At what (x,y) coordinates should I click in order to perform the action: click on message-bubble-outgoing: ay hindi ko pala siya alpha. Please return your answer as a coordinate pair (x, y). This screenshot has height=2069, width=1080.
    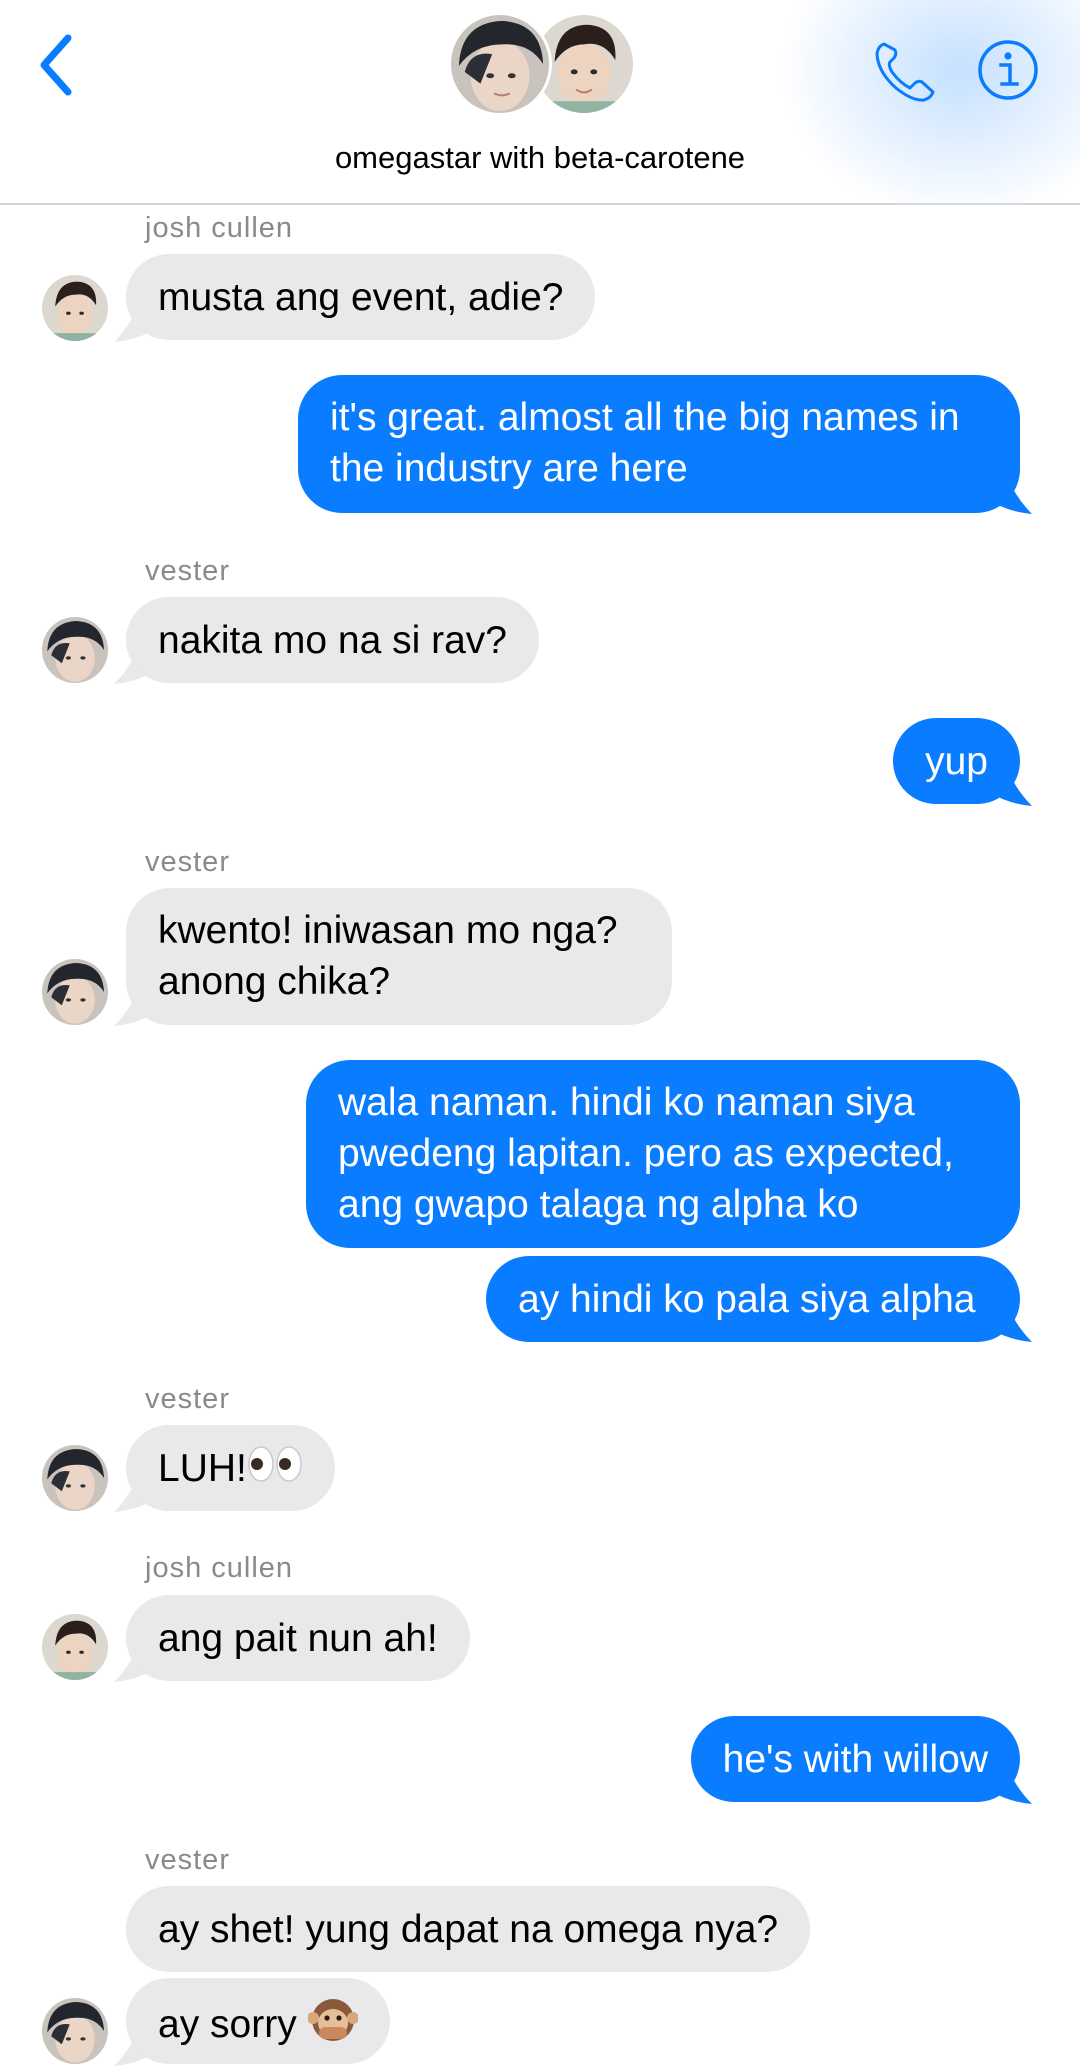
    Looking at the image, I should click on (753, 1299).